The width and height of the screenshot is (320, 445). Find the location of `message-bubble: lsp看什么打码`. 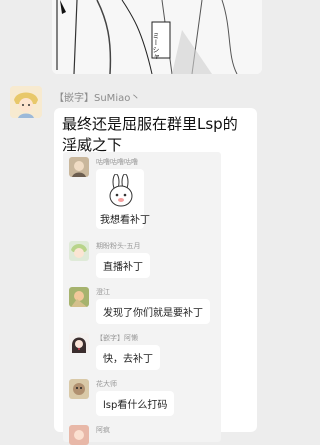

message-bubble: lsp看什么打码 is located at coordinates (135, 403).